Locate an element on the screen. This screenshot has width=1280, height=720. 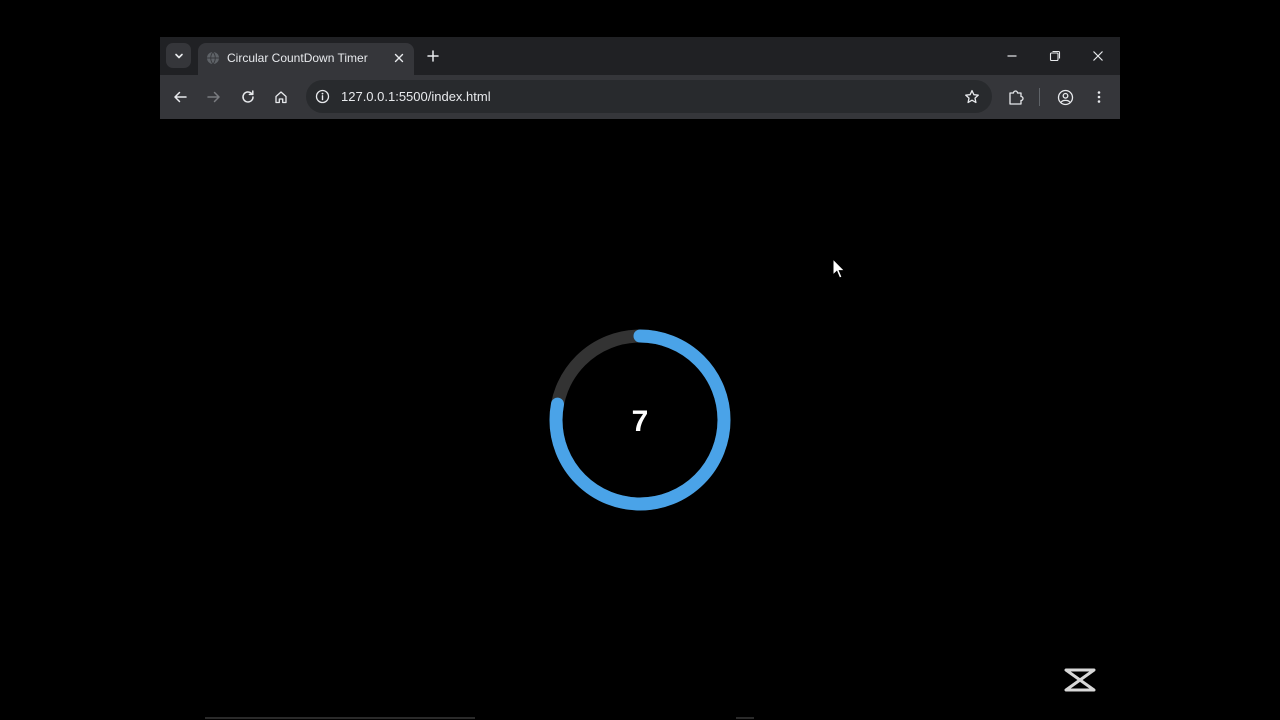
site-info-button is located at coordinates (322, 96).